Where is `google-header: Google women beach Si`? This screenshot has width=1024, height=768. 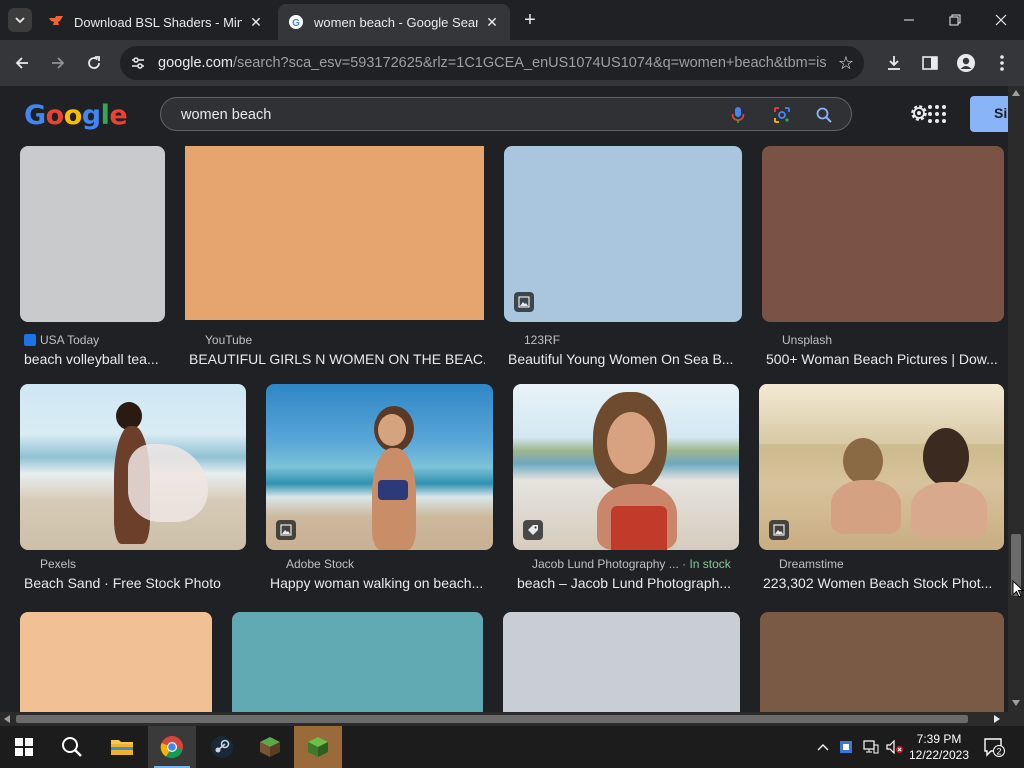 google-header: Google women beach Si is located at coordinates (508, 114).